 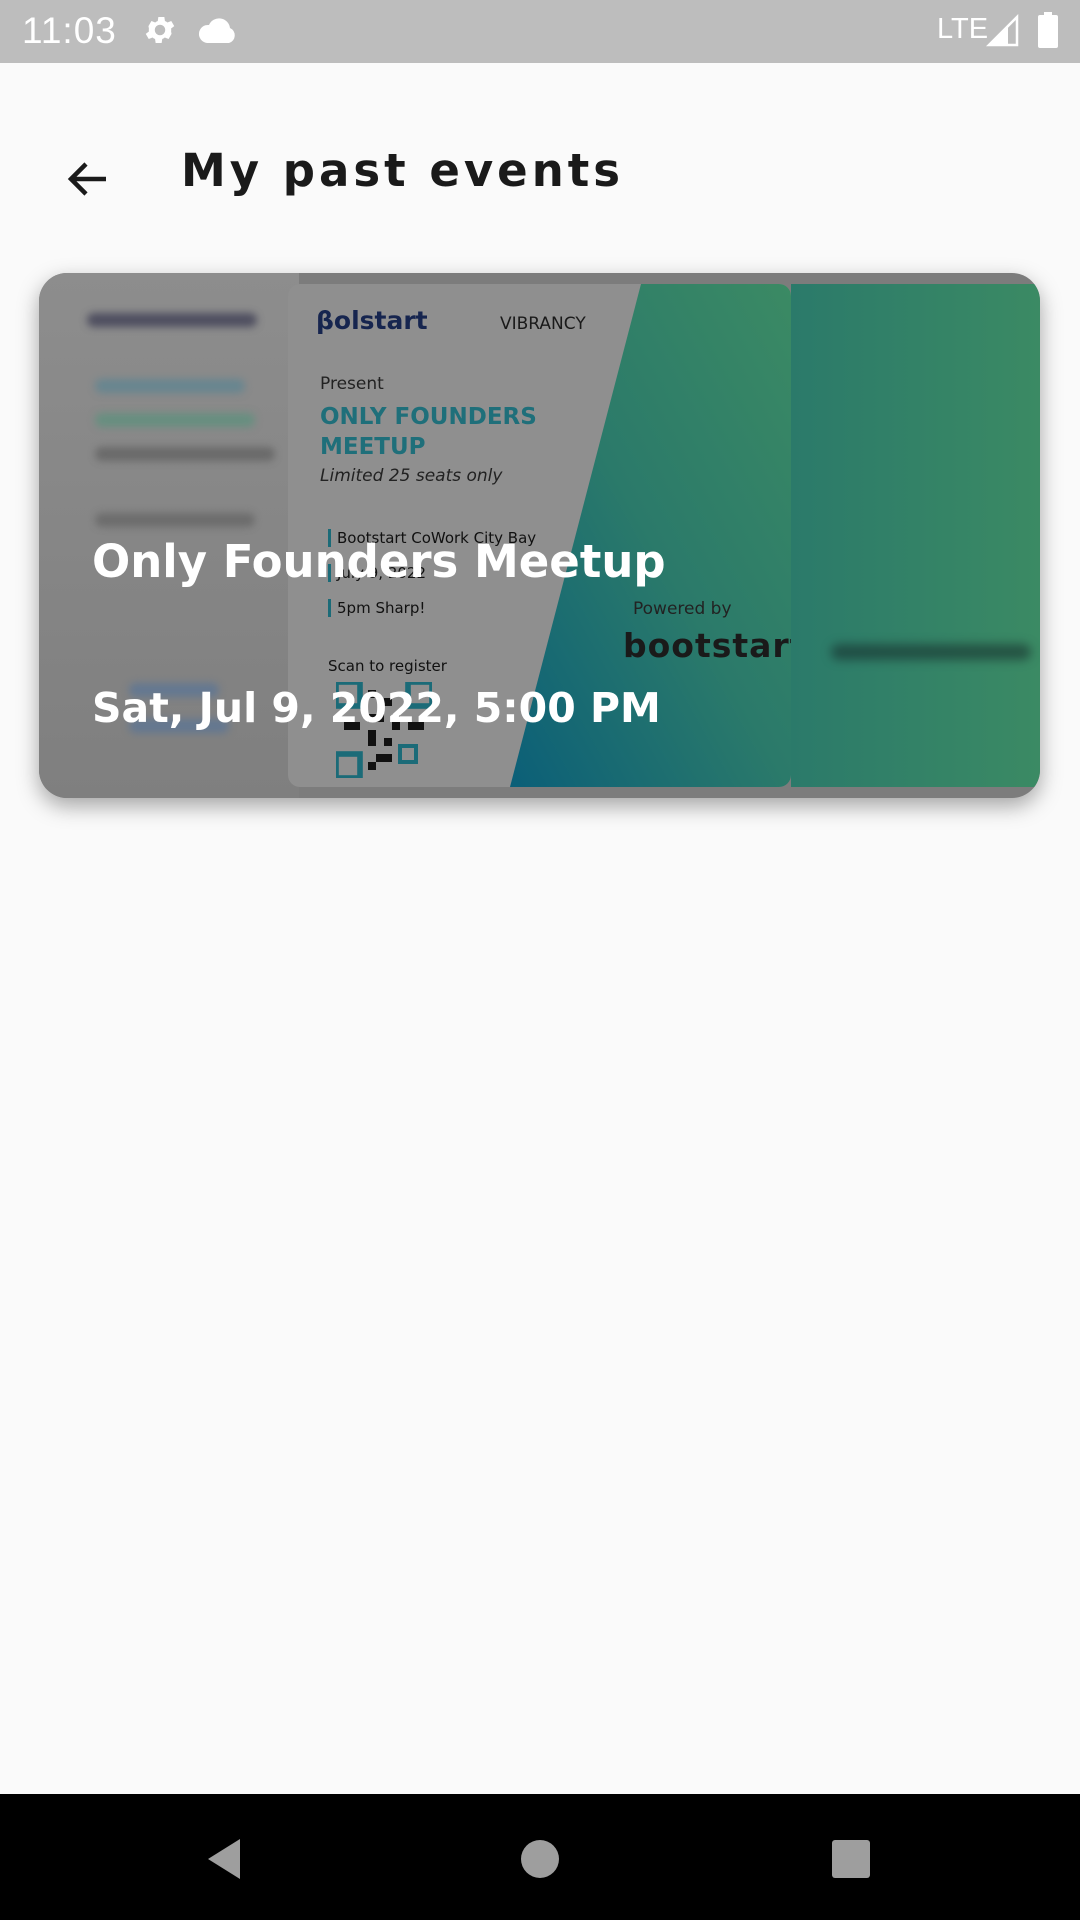 What do you see at coordinates (915, 535) in the screenshot?
I see `blurred-poster-right` at bounding box center [915, 535].